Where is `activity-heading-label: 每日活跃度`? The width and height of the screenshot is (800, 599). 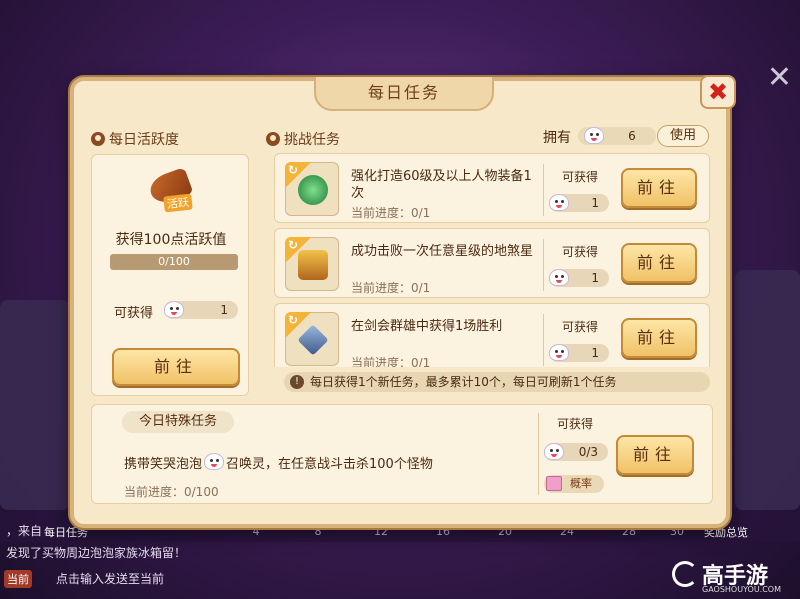
activity-heading-label: 每日活跃度 is located at coordinates (144, 140).